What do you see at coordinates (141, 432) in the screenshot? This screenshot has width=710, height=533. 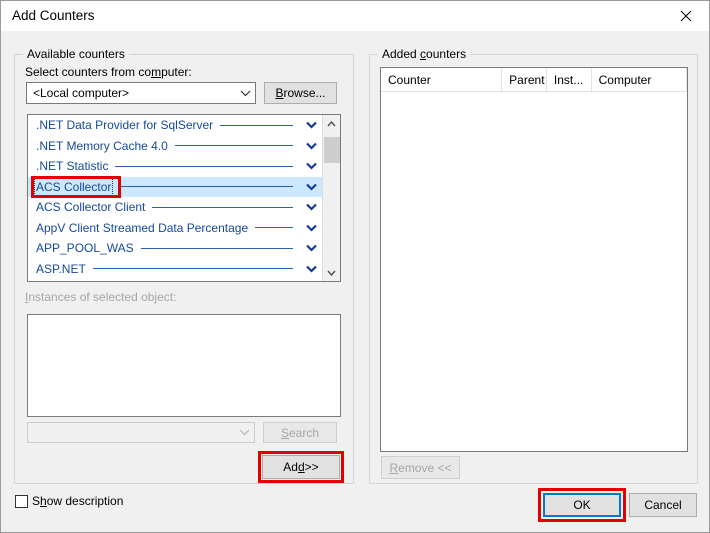 I see `instance-search-combo` at bounding box center [141, 432].